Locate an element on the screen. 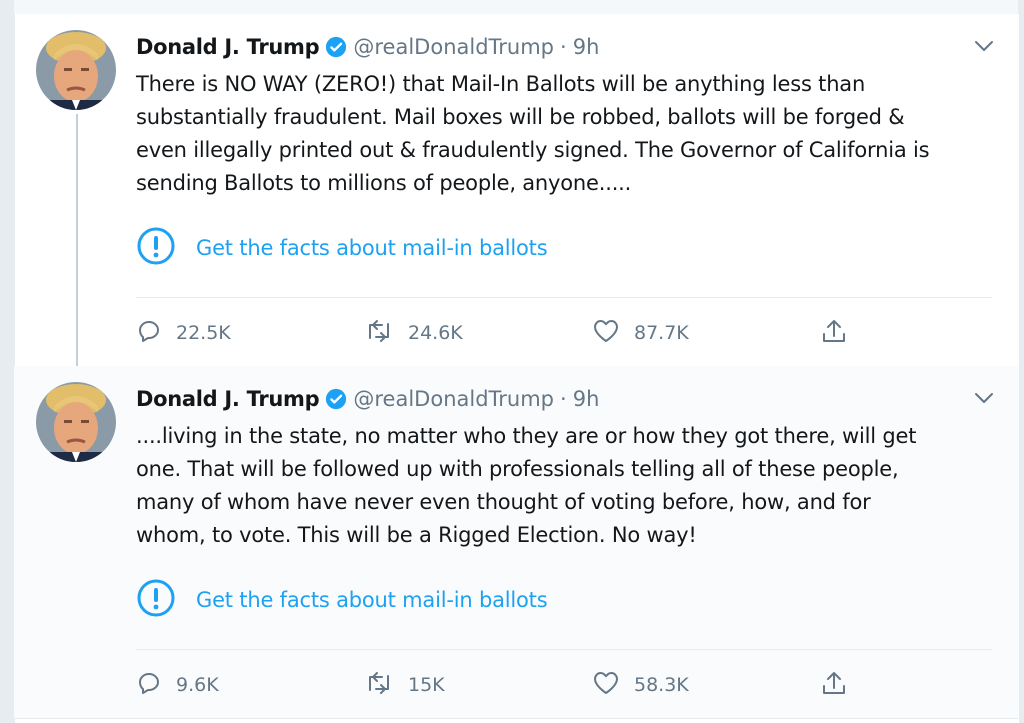  reply-button: 22.5K is located at coordinates (183, 333).